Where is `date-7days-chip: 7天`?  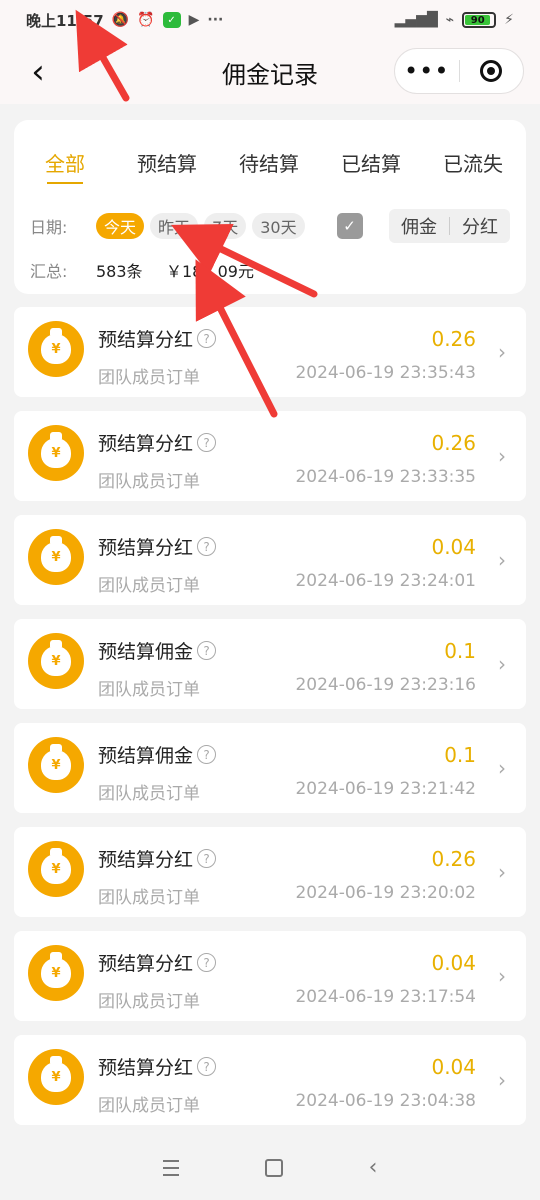
date-7days-chip: 7天 is located at coordinates (225, 226).